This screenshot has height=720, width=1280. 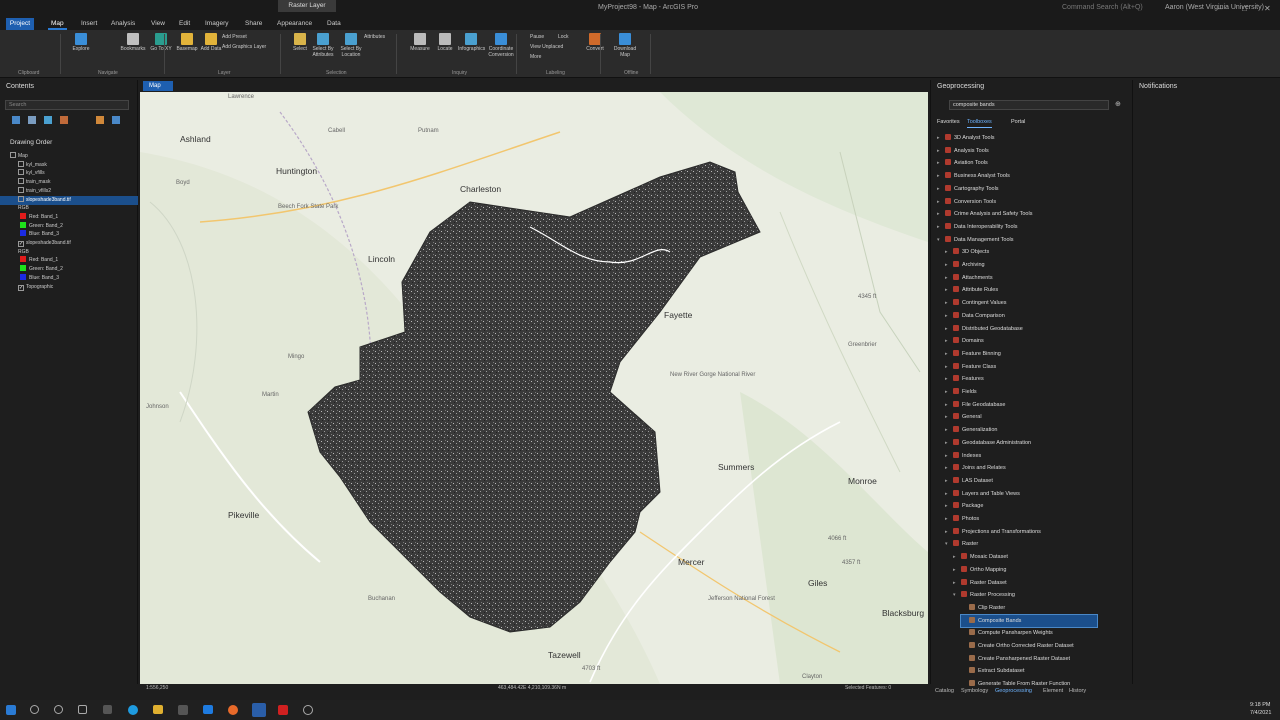 I want to click on tab-imagery: Imagery, so click(x=216, y=24).